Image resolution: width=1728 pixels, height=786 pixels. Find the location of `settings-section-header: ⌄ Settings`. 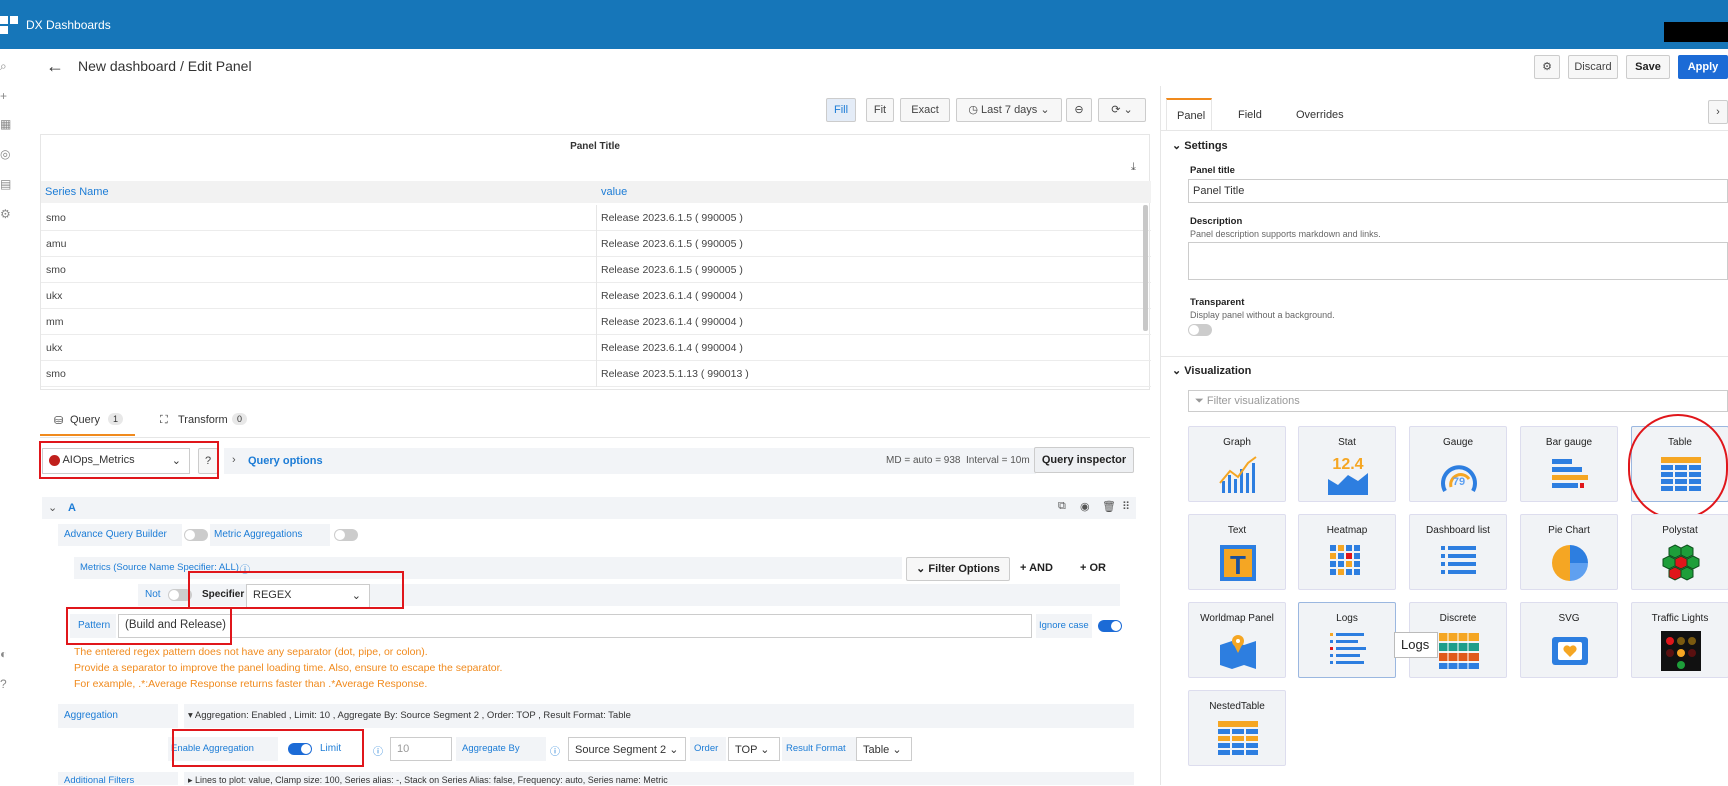

settings-section-header: ⌄ Settings is located at coordinates (1200, 145).